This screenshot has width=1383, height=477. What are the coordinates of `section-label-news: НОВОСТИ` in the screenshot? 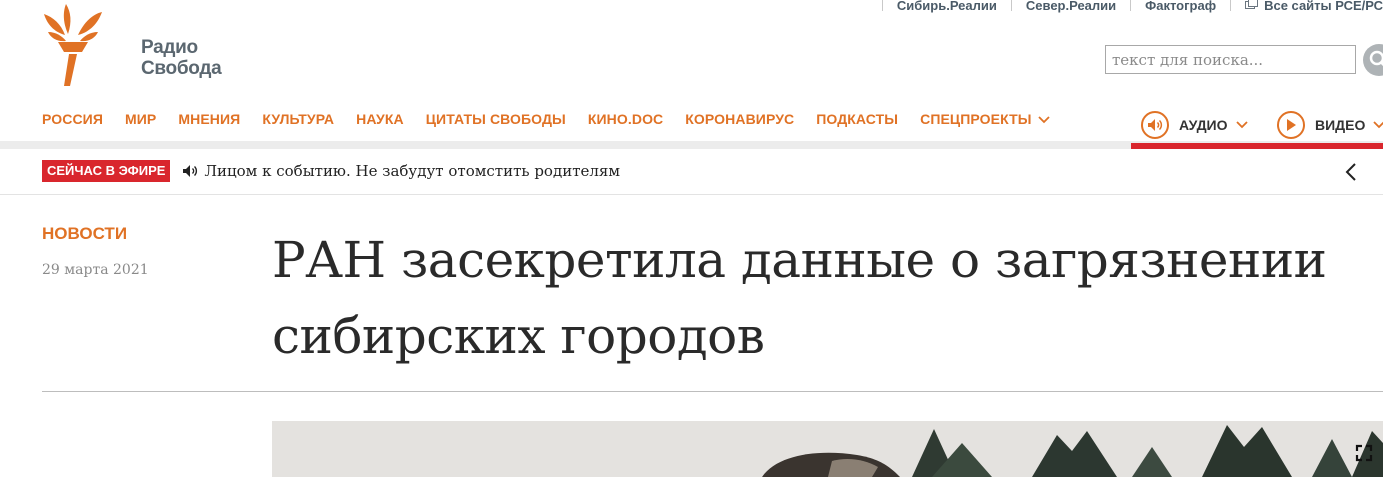 It's located at (84, 234).